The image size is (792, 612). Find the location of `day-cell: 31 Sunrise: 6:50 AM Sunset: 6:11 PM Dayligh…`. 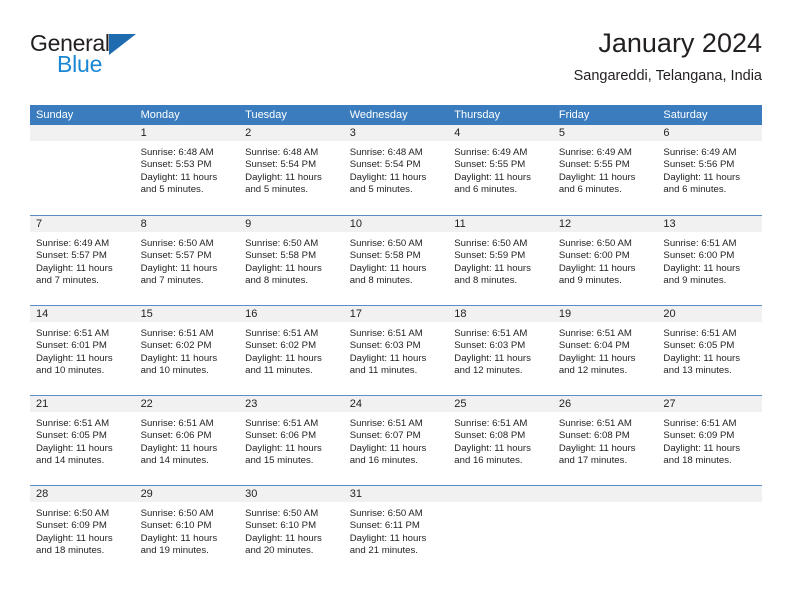

day-cell: 31 Sunrise: 6:50 AM Sunset: 6:11 PM Dayligh… is located at coordinates (396, 530).